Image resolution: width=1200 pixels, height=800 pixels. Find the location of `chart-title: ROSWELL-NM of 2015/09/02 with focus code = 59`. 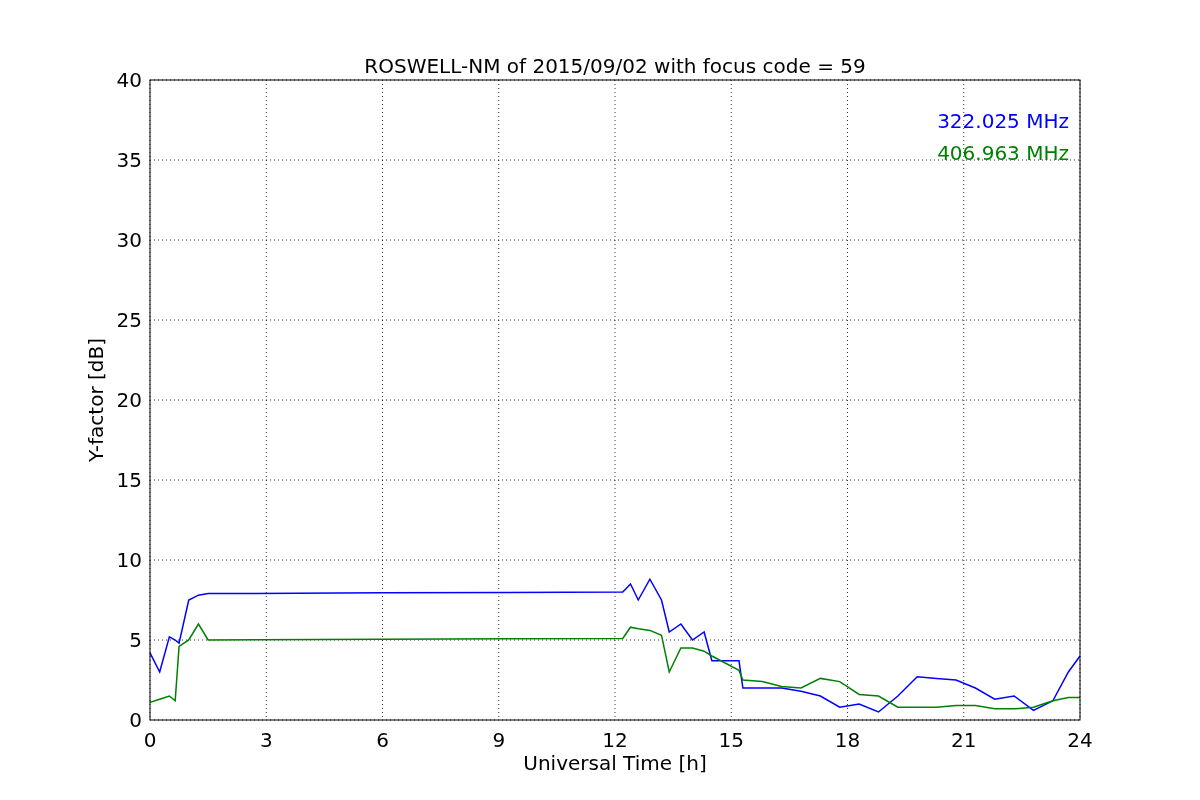

chart-title: ROSWELL-NM of 2015/09/02 with focus code = 59 is located at coordinates (615, 66).